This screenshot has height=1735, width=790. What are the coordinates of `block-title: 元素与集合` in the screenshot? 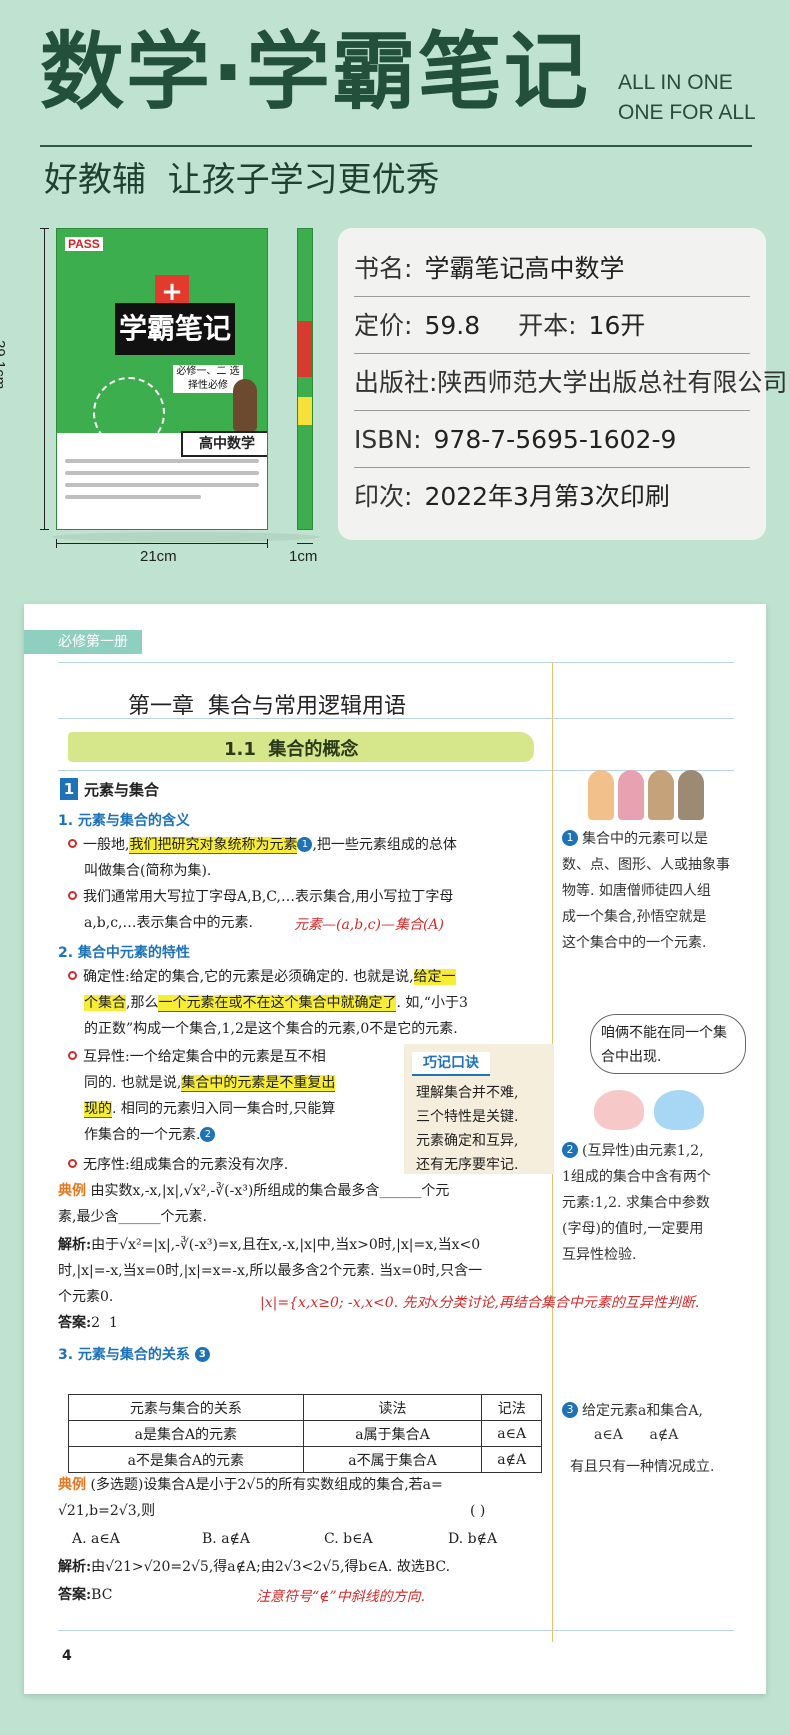 It's located at (122, 790).